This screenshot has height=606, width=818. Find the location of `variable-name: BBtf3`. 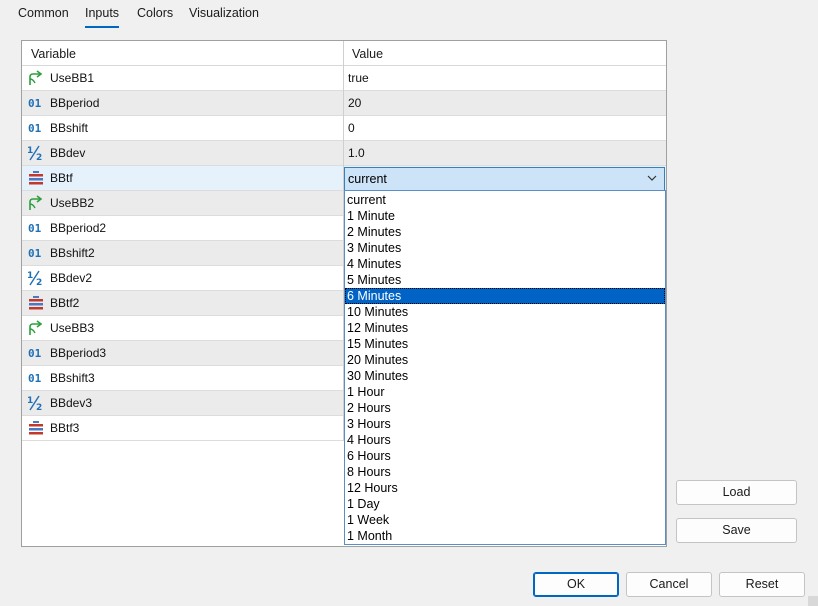

variable-name: BBtf3 is located at coordinates (65, 428).